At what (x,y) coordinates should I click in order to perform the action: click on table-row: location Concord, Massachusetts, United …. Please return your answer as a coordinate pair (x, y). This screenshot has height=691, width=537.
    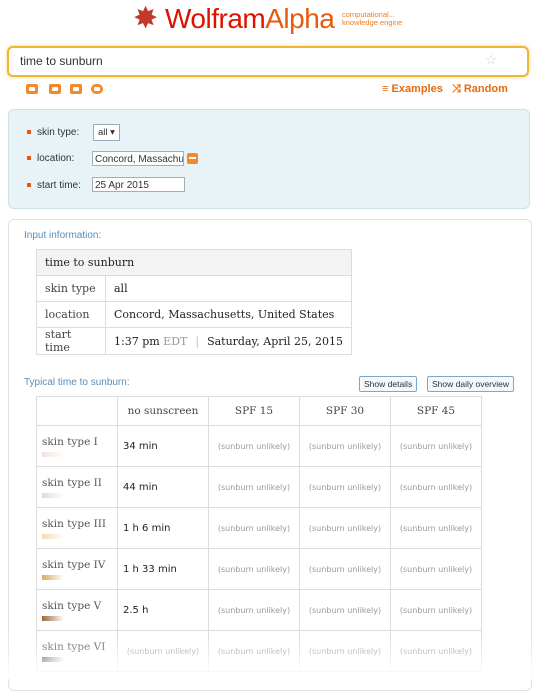
    Looking at the image, I should click on (194, 314).